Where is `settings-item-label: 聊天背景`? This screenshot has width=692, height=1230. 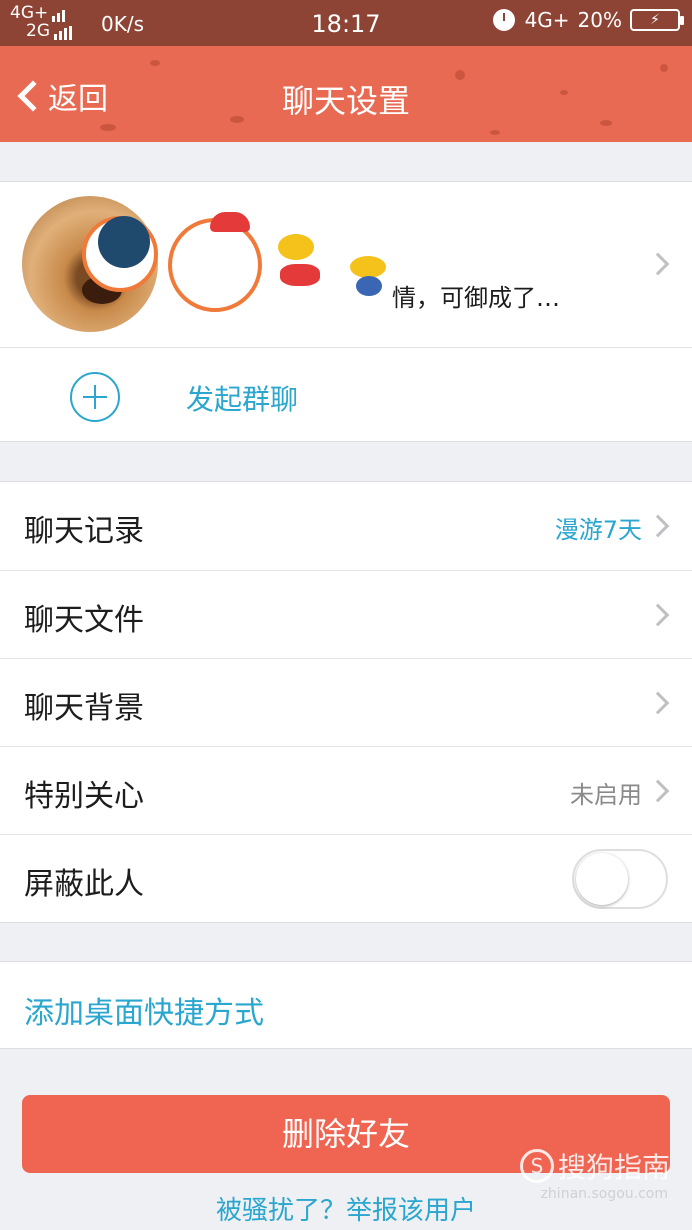 settings-item-label: 聊天背景 is located at coordinates (84, 708).